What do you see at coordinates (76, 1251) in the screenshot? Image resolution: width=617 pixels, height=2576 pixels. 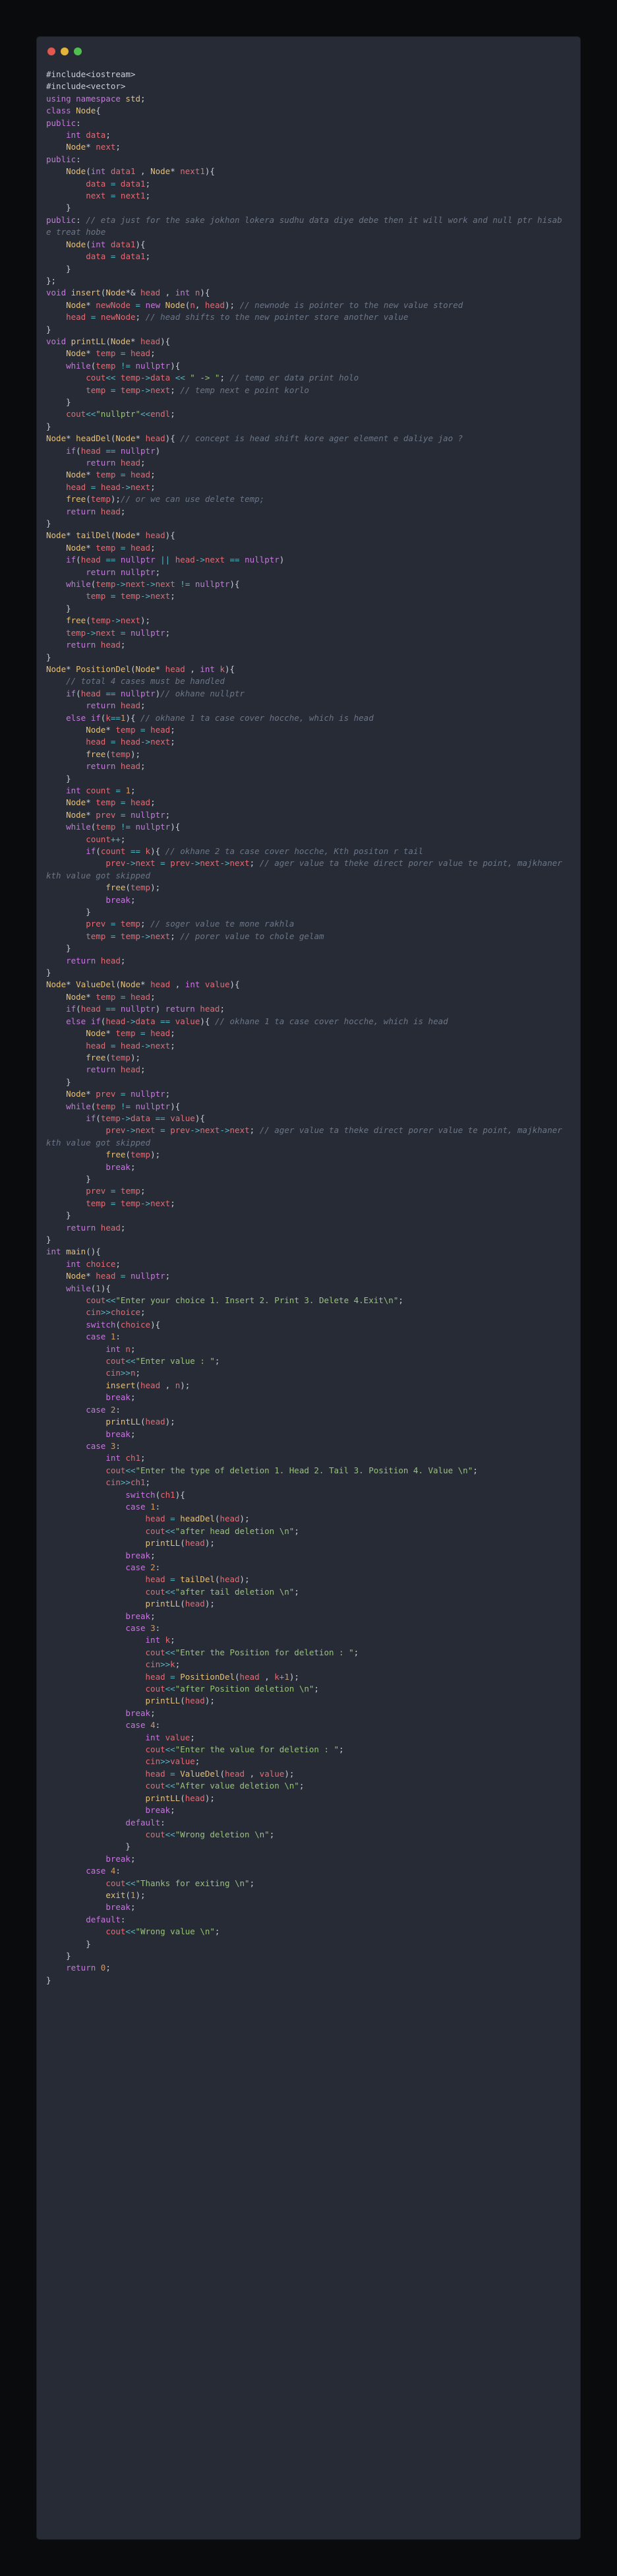 I see `code-token: main` at bounding box center [76, 1251].